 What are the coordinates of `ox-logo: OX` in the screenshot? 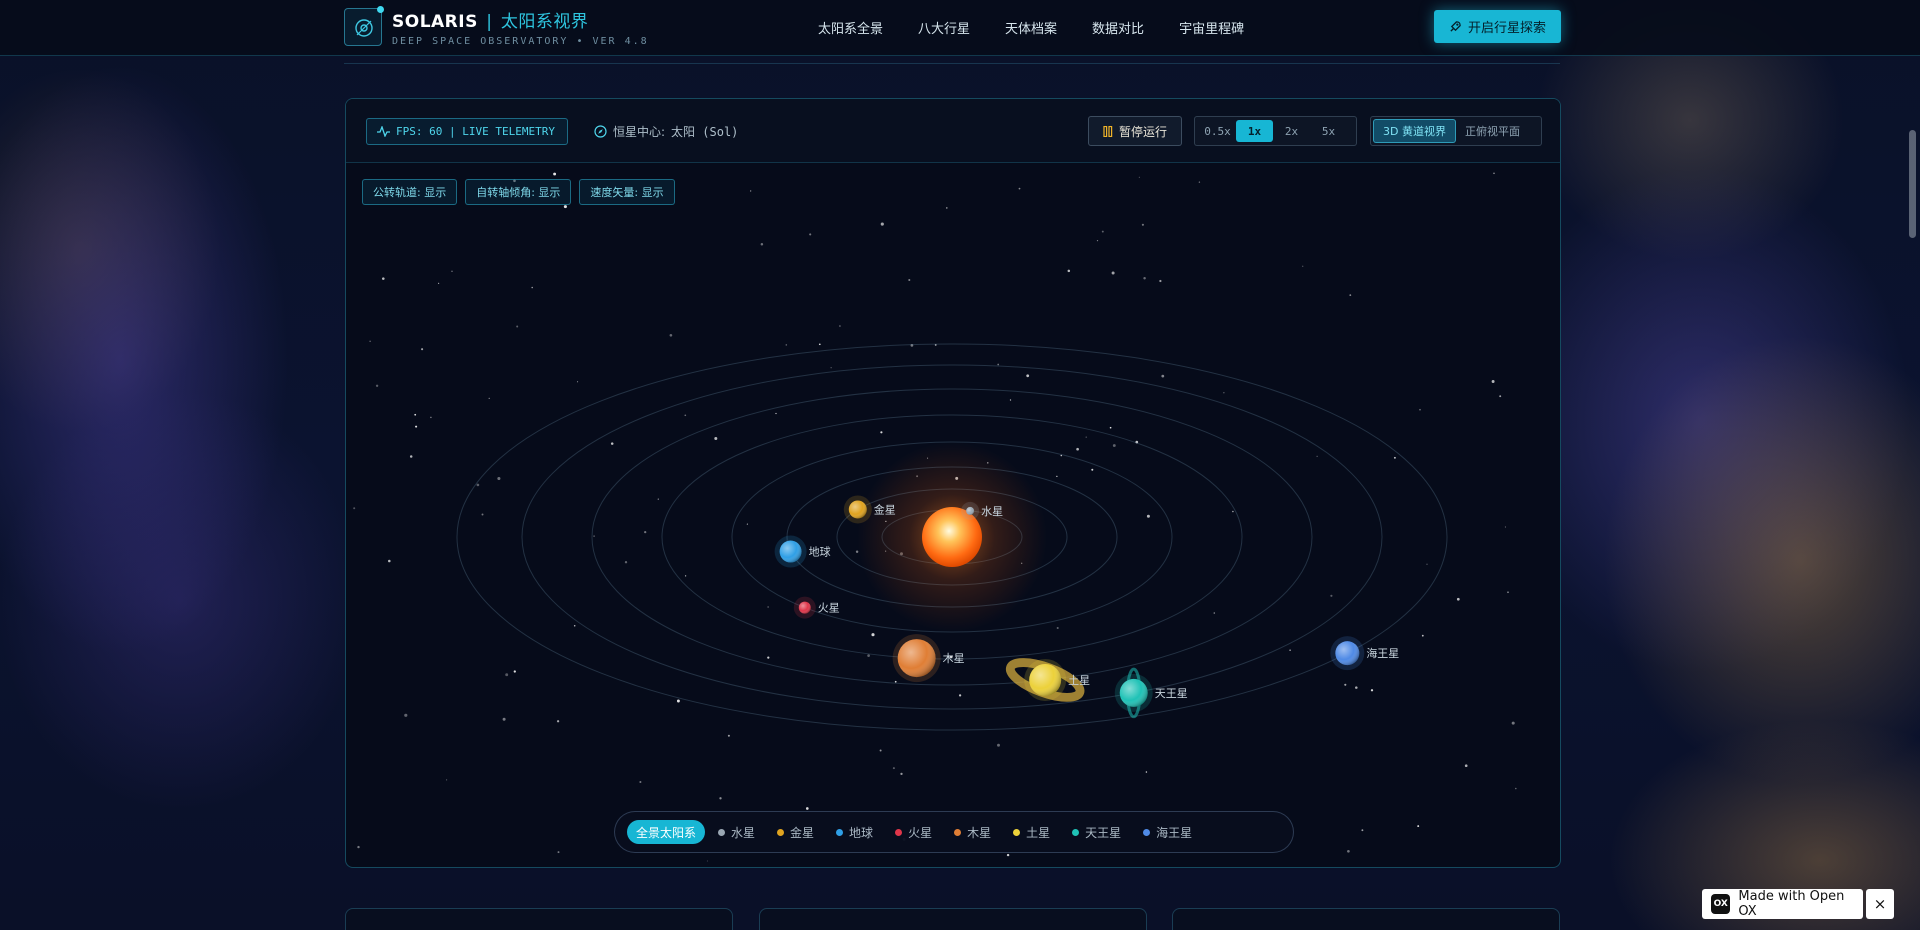 It's located at (1721, 904).